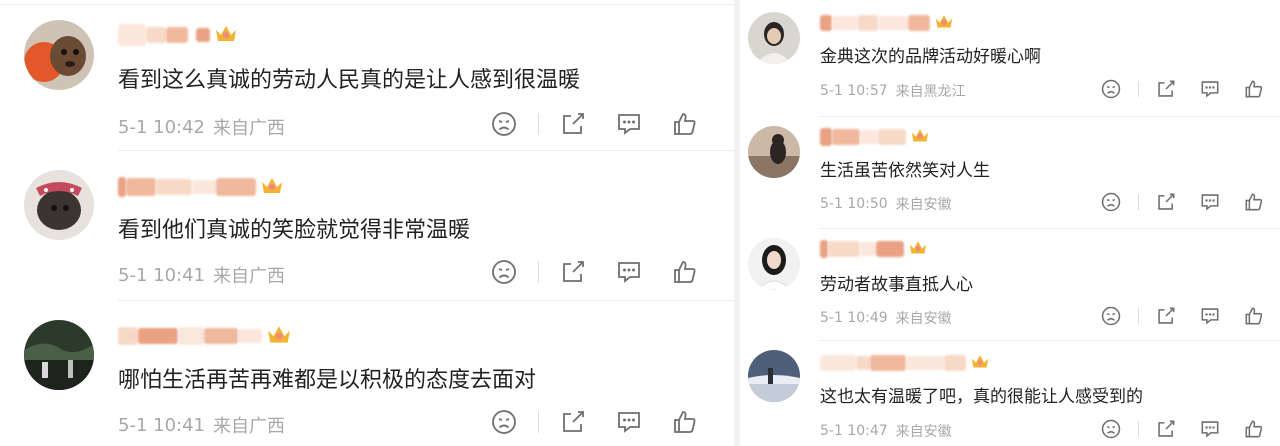 The height and width of the screenshot is (446, 1280). Describe the element at coordinates (161, 127) in the screenshot. I see `comment-time: 5-1 10:42` at that location.